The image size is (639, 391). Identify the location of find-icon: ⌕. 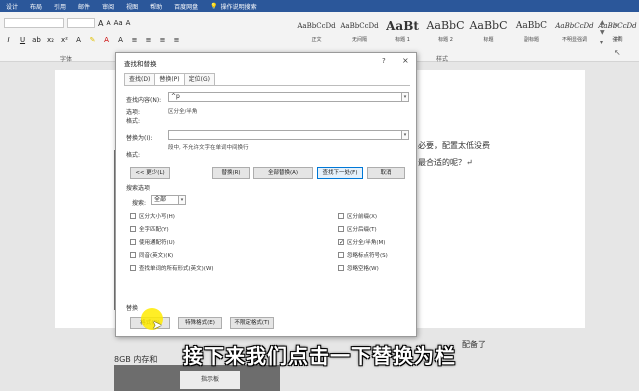
(617, 25).